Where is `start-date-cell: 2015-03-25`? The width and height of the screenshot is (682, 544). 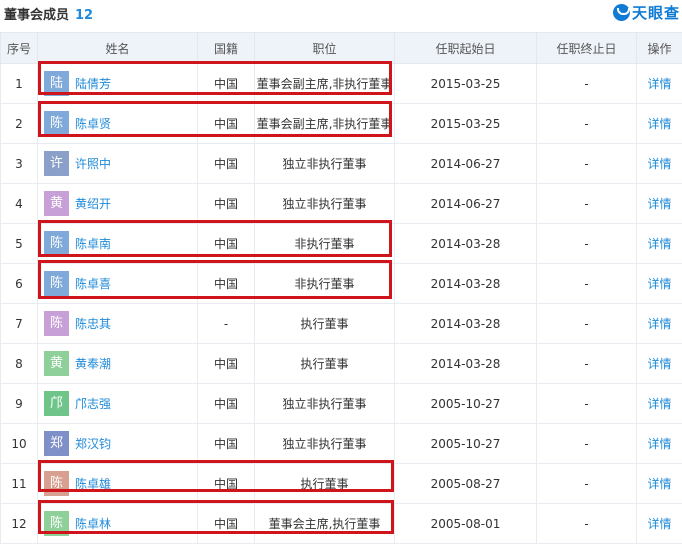 start-date-cell: 2015-03-25 is located at coordinates (466, 124).